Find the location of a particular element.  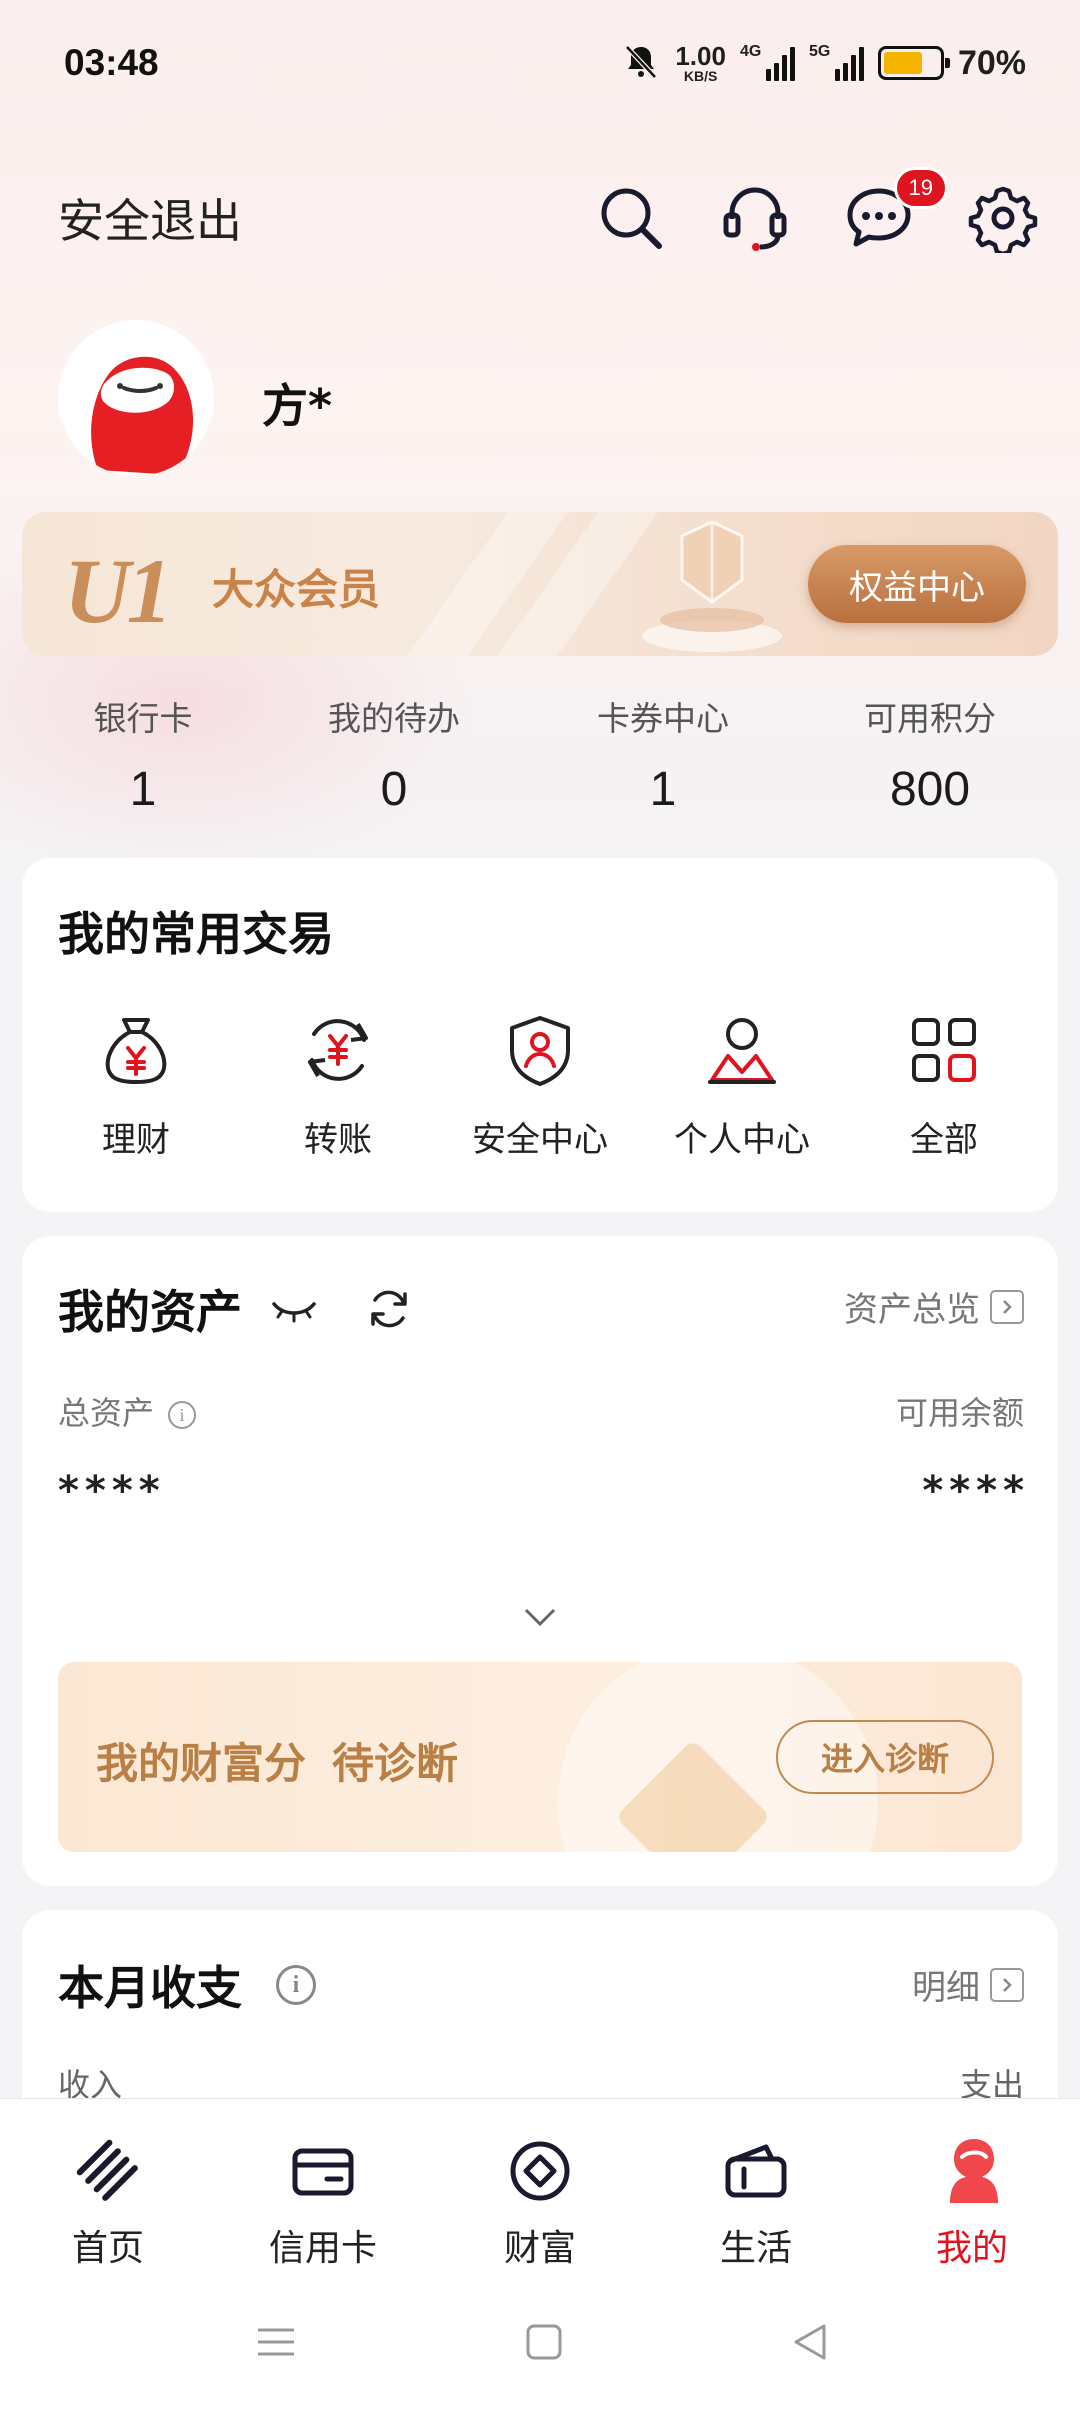

tab-label: 生活 is located at coordinates (755, 2248).